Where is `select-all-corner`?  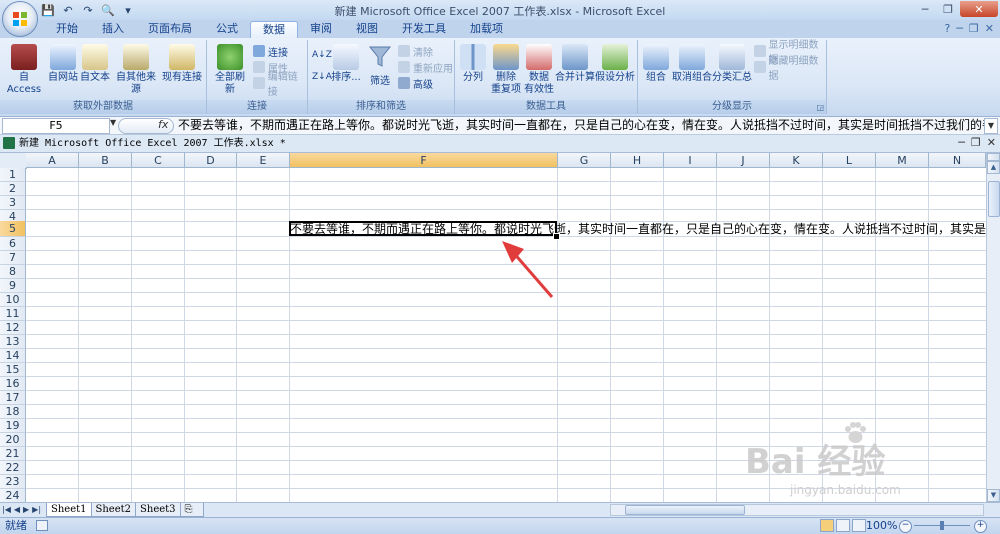 select-all-corner is located at coordinates (13, 161).